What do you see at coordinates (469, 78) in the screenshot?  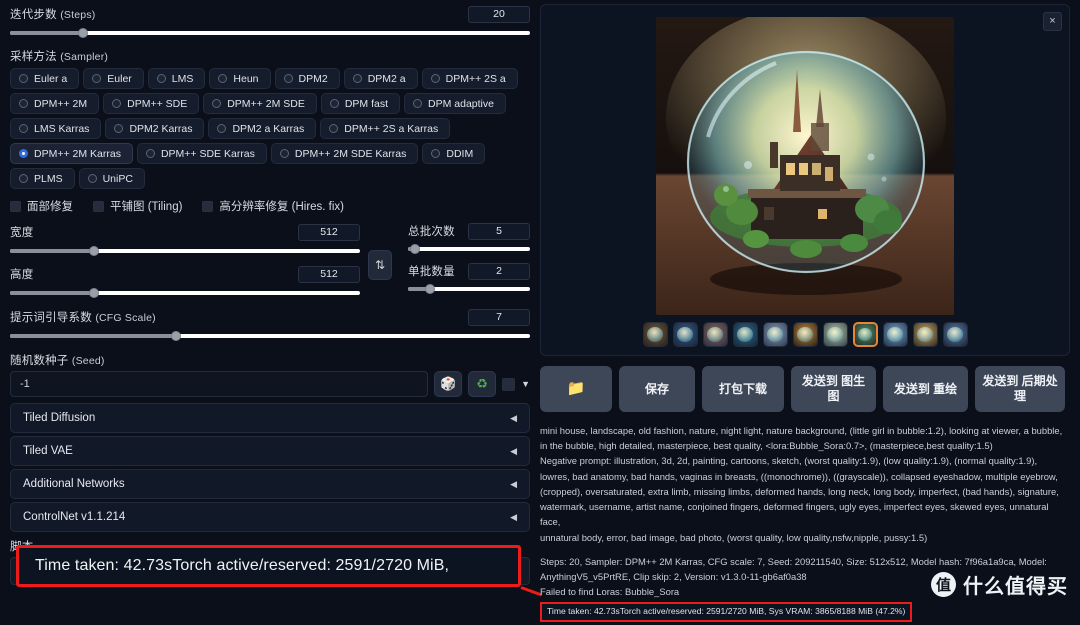 I see `sampler-option-dpm-2s-a: DPM++ 2S a` at bounding box center [469, 78].